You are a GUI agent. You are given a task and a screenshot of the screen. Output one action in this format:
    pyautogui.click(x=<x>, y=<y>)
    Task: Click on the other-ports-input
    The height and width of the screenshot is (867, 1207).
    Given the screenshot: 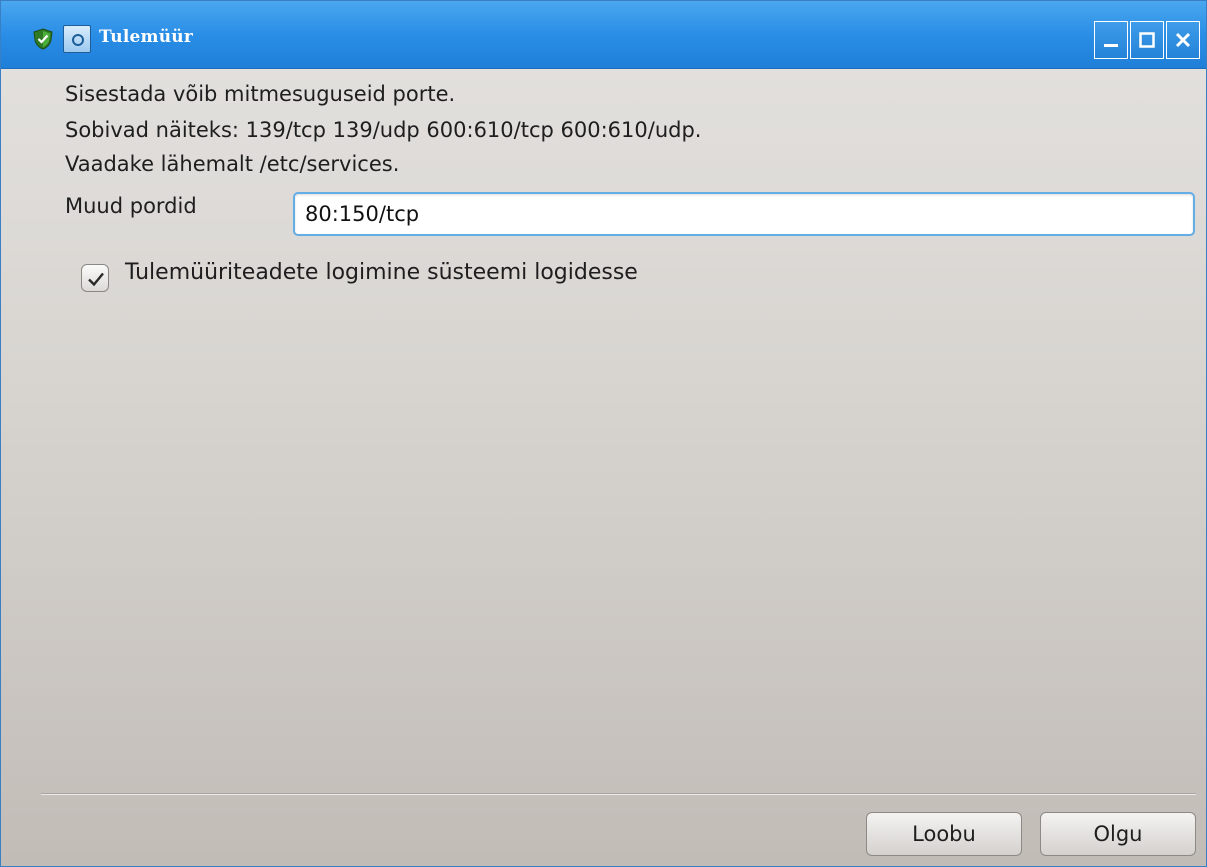 What is the action you would take?
    pyautogui.click(x=744, y=214)
    